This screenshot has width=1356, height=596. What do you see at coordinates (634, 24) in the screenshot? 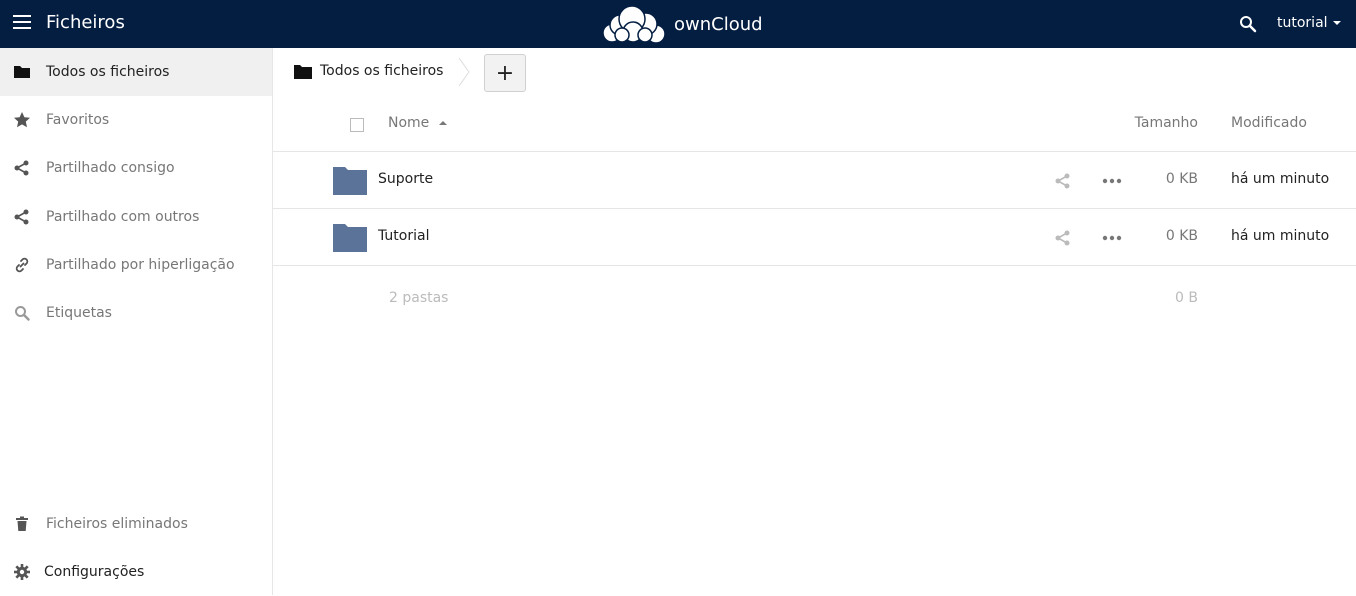
I see `cloud-icon` at bounding box center [634, 24].